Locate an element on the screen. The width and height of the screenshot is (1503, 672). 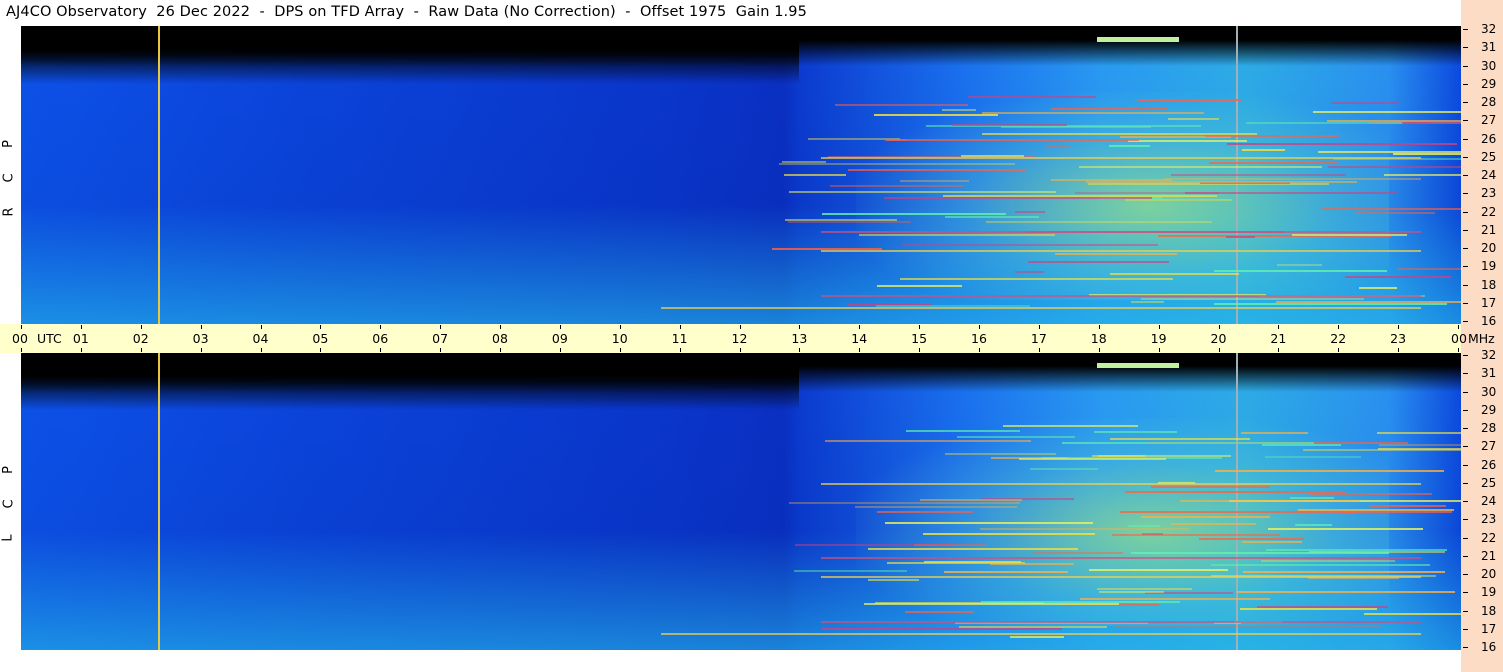
time-tick-label: 09 is located at coordinates (559, 338).